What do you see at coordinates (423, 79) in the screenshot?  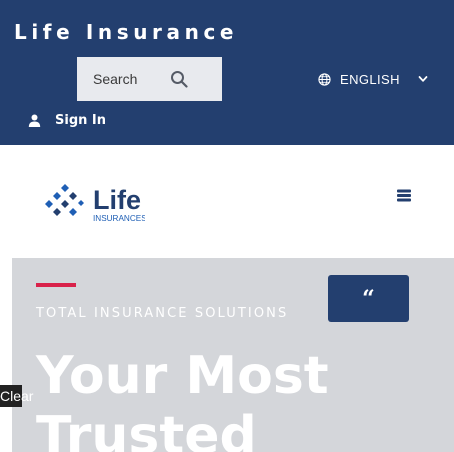 I see `chevron-down-icon` at bounding box center [423, 79].